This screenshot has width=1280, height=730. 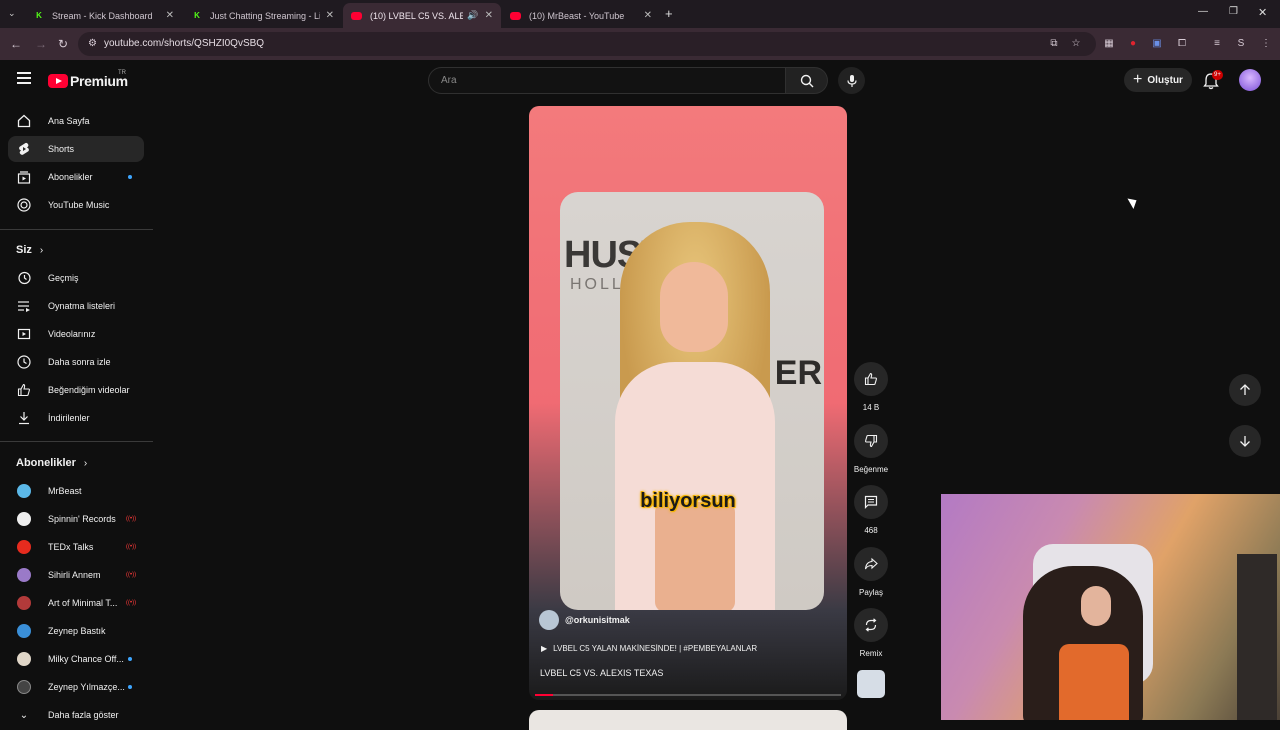 What do you see at coordinates (581, 15) in the screenshot?
I see `browser-tab-mrbeast: (10) MrBeast - YouTube ✕` at bounding box center [581, 15].